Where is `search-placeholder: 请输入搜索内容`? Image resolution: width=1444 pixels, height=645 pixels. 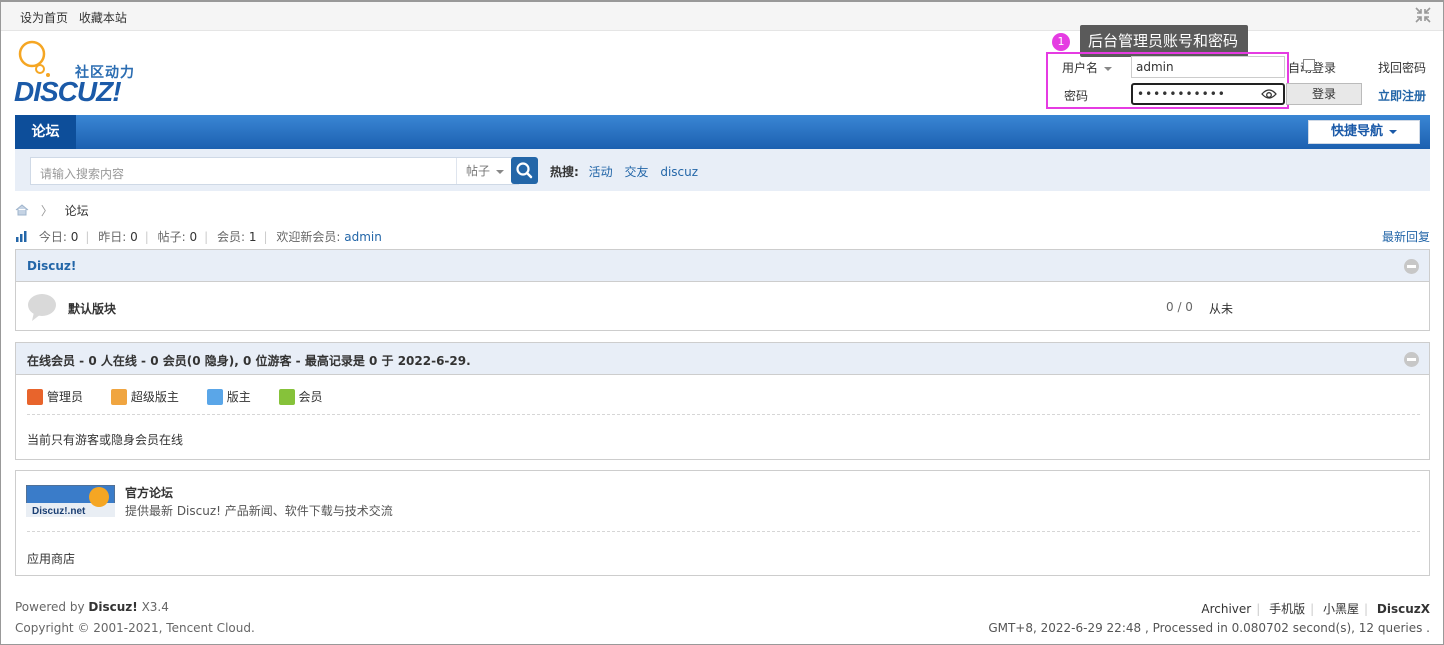 search-placeholder: 请输入搜索内容 is located at coordinates (82, 174).